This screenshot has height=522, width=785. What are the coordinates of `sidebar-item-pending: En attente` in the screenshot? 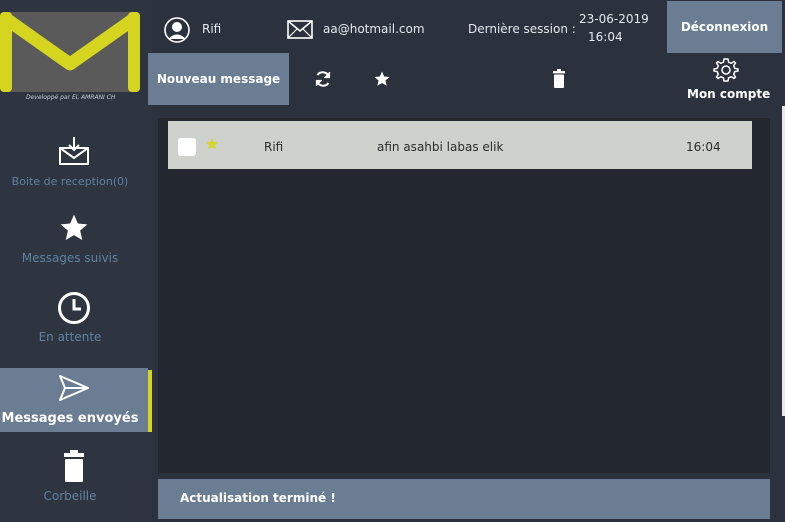 It's located at (74, 322).